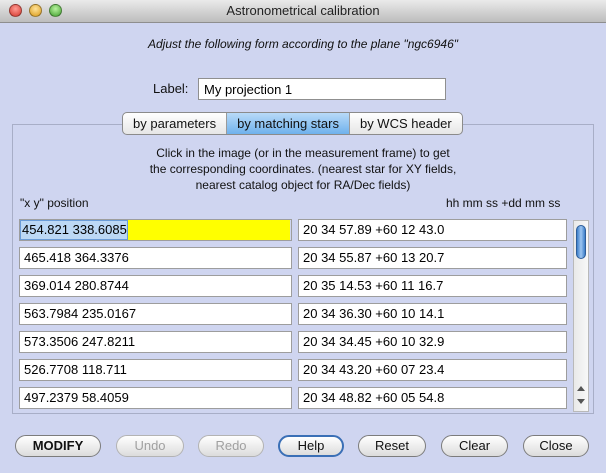  I want to click on tab-by-wcs-header: by WCS header, so click(406, 123).